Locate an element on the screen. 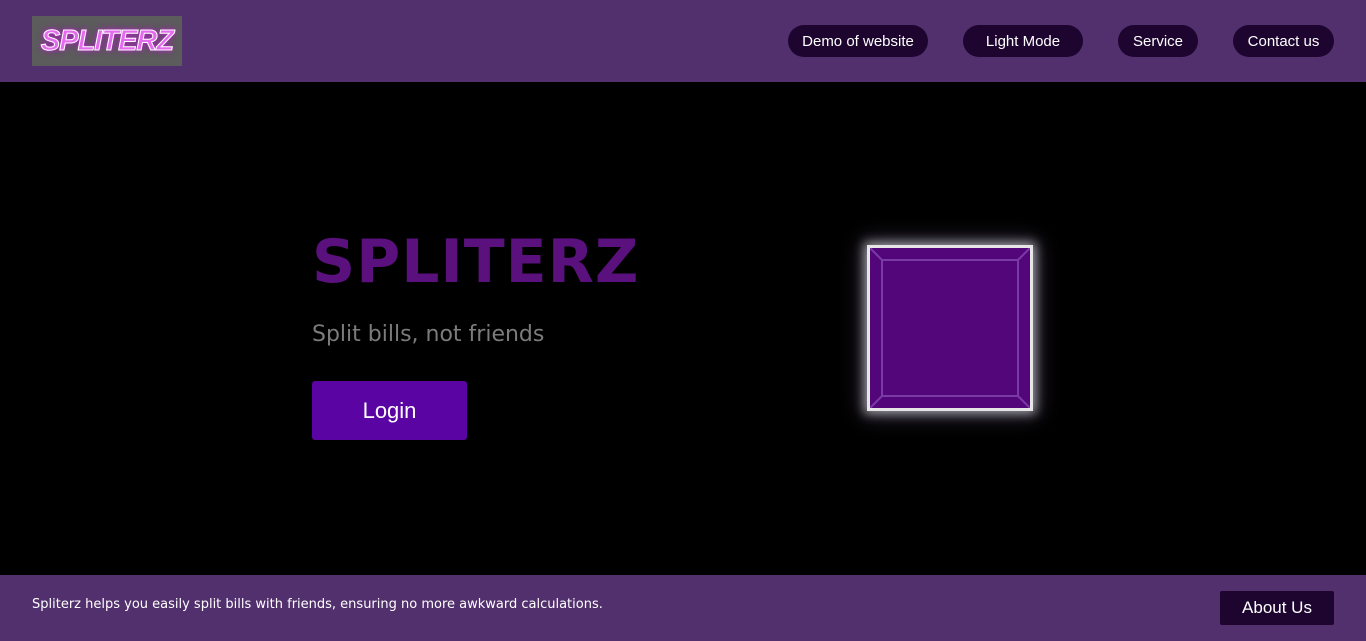  cube-graphic is located at coordinates (950, 328).